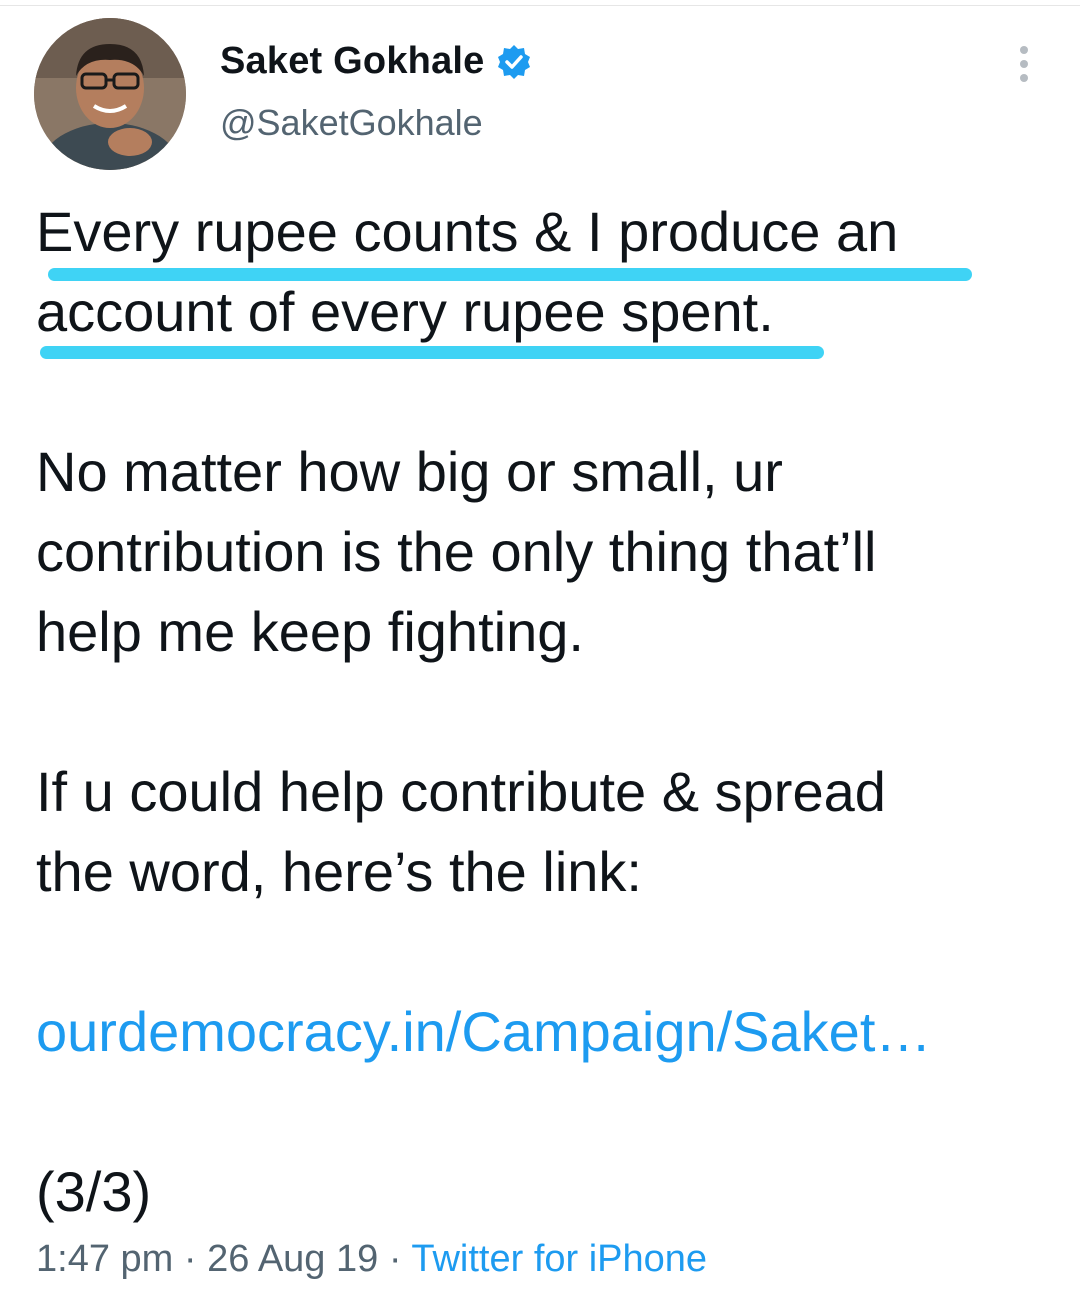 The image size is (1080, 1304). What do you see at coordinates (559, 1259) in the screenshot?
I see `tweet-source: Twitter for iPhone` at bounding box center [559, 1259].